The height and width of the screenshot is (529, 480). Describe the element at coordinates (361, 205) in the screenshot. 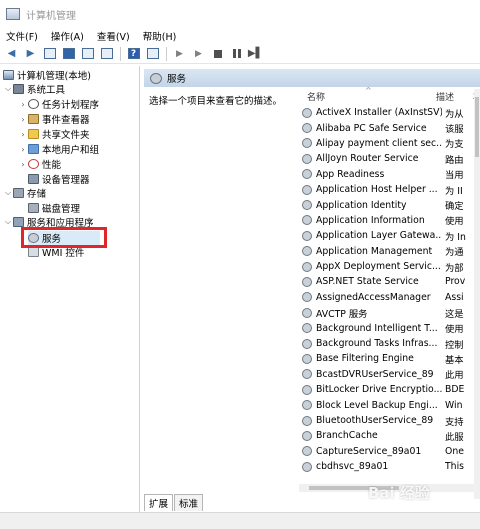

I see `service-name: Application Identity` at that location.